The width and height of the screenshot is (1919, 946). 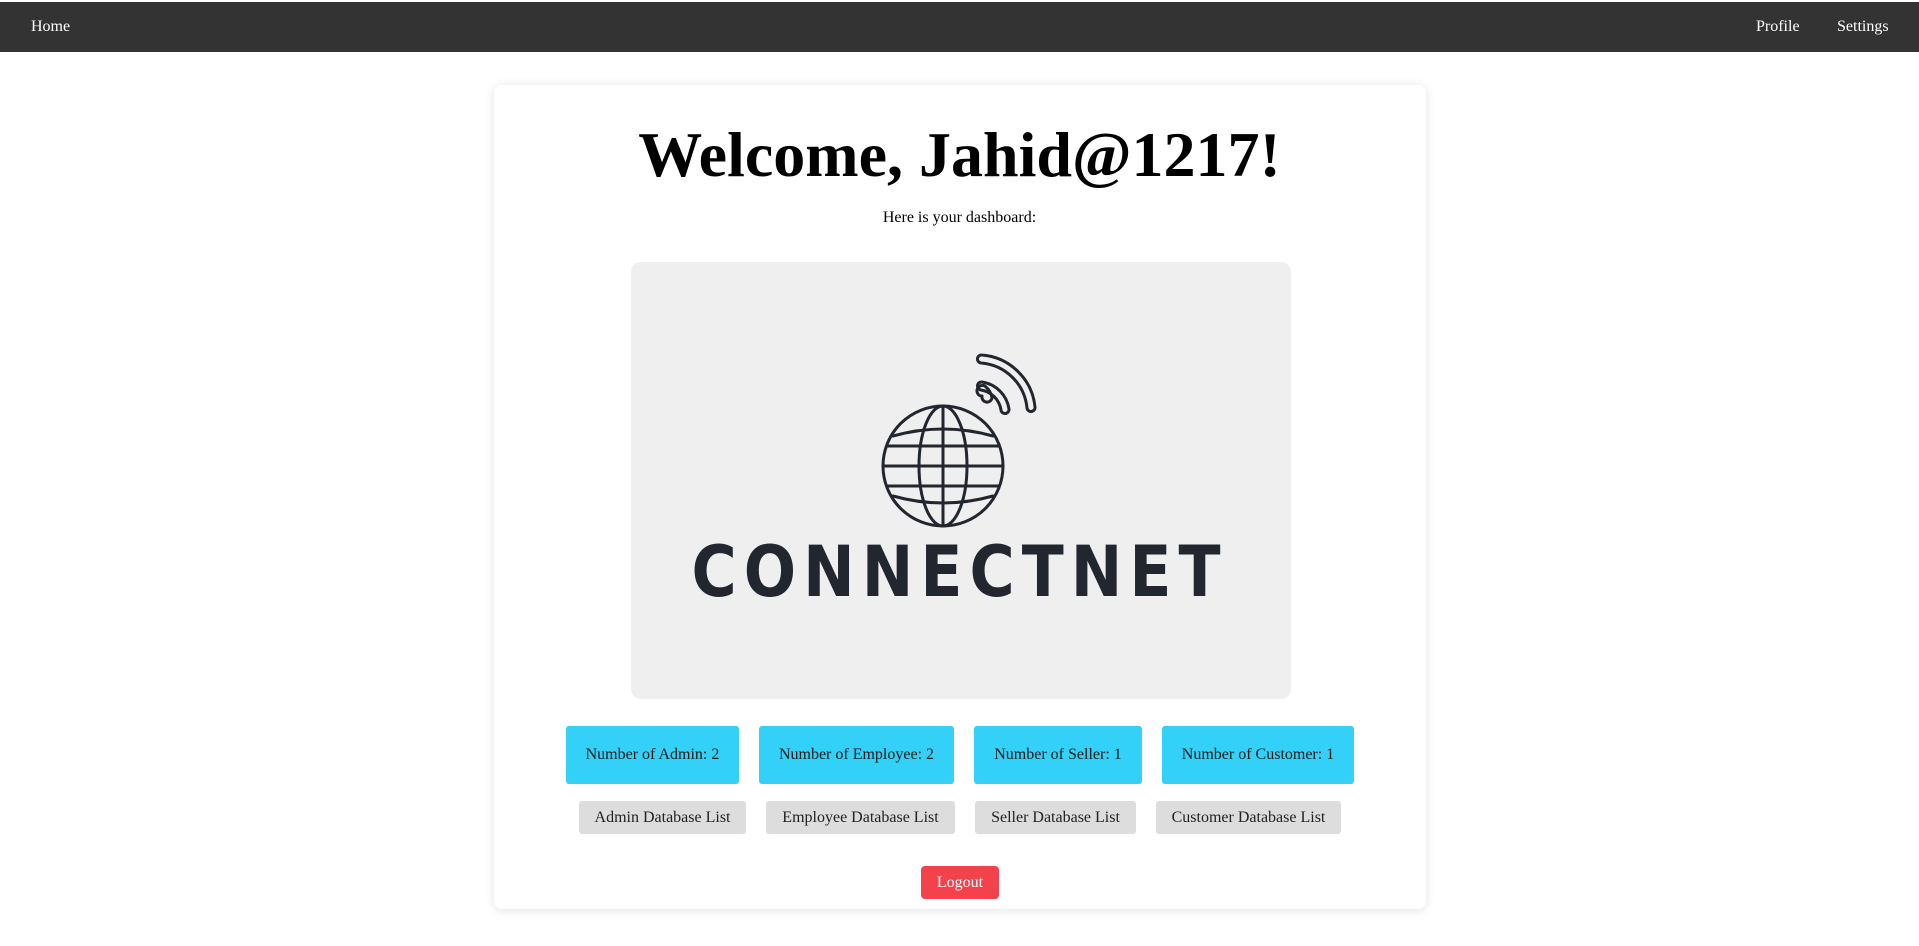 I want to click on nav-settings-link: Settings, so click(x=1863, y=27).